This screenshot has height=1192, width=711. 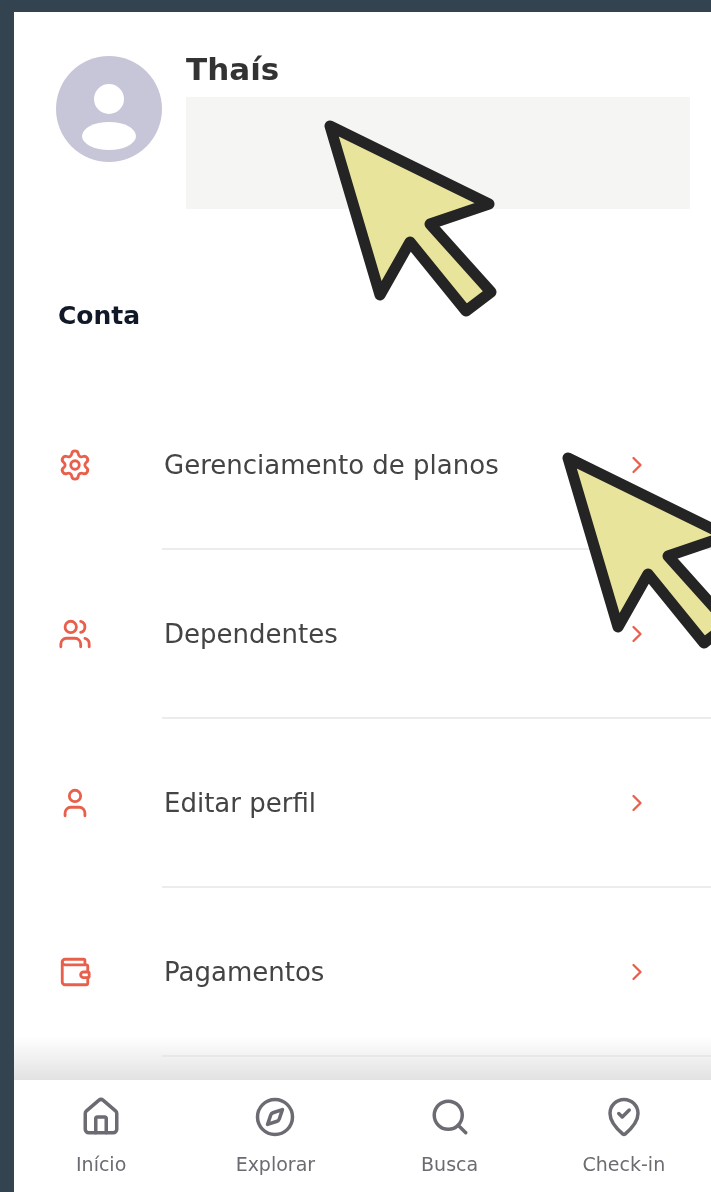 I want to click on nav-tab: Check-in, so click(x=623, y=1136).